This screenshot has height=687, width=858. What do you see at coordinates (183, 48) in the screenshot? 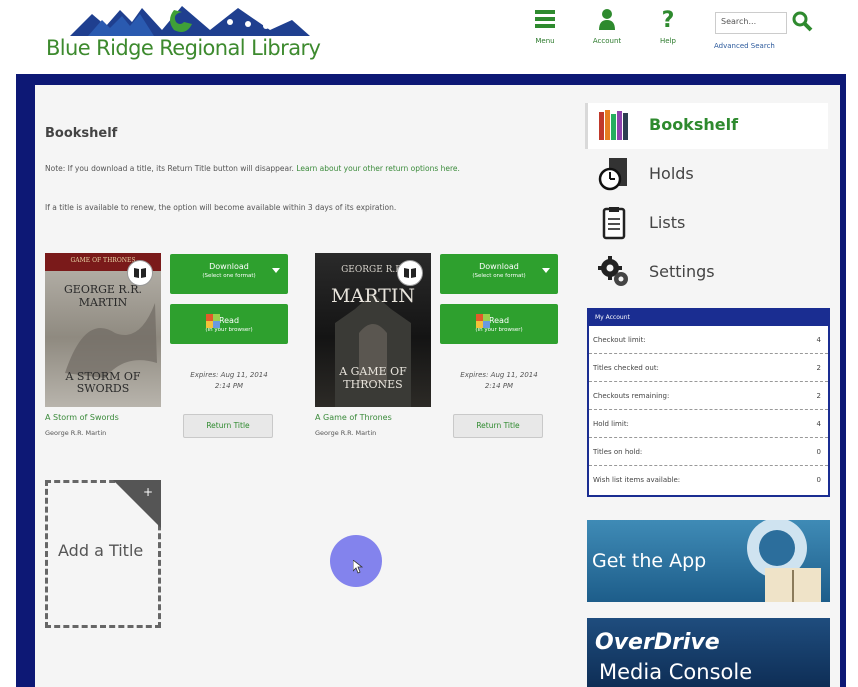
I see `library-name: Blue Ridge Regional Library` at bounding box center [183, 48].